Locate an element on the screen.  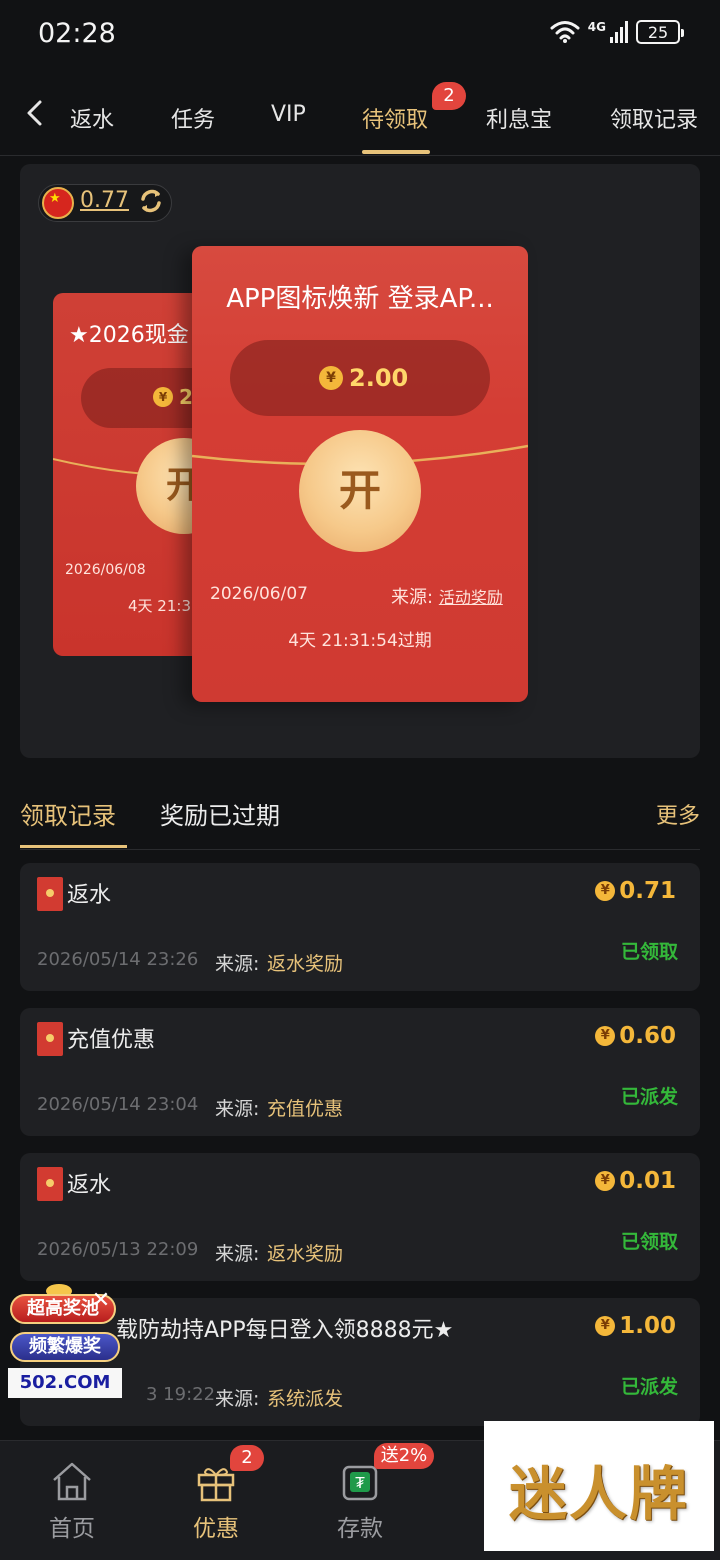
balance-value: 0.77 is located at coordinates (104, 200).